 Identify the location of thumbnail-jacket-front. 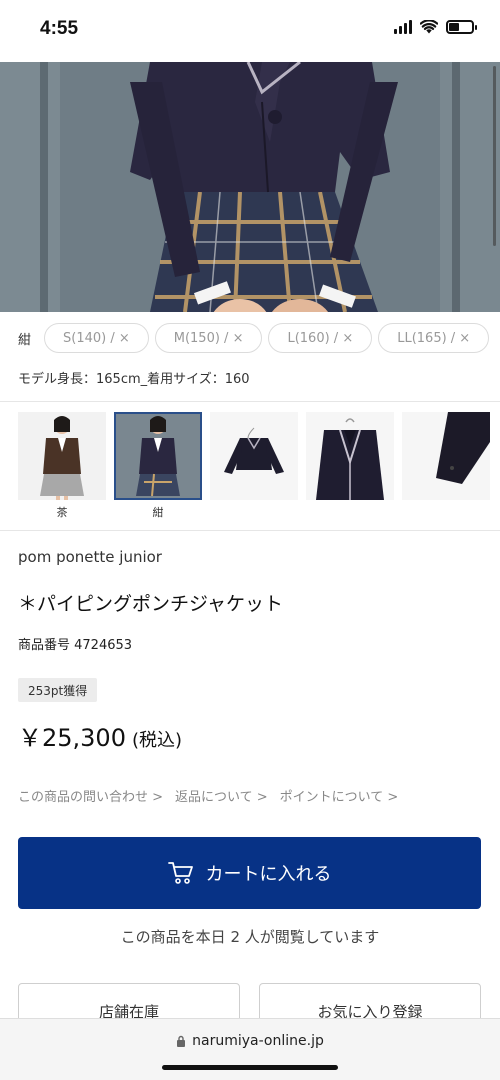
(254, 465).